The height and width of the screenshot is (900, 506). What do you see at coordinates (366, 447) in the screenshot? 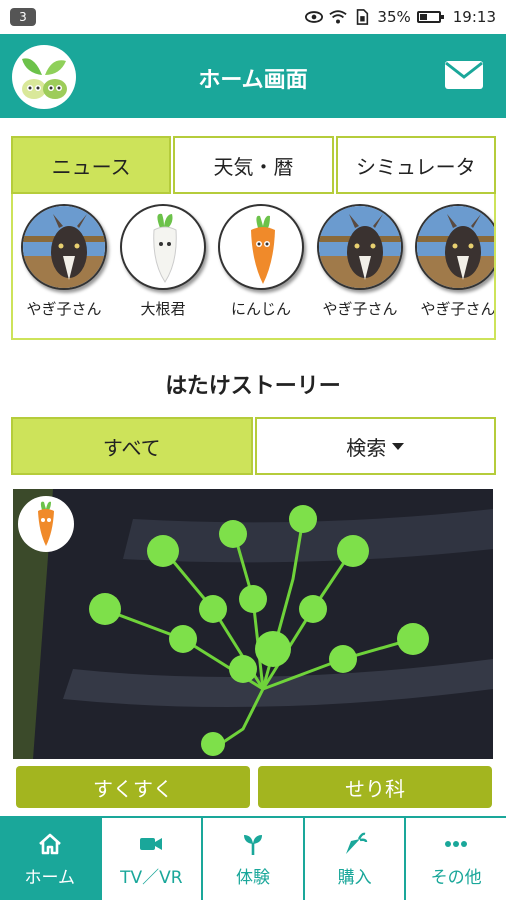
I see `search-label: 検索` at bounding box center [366, 447].